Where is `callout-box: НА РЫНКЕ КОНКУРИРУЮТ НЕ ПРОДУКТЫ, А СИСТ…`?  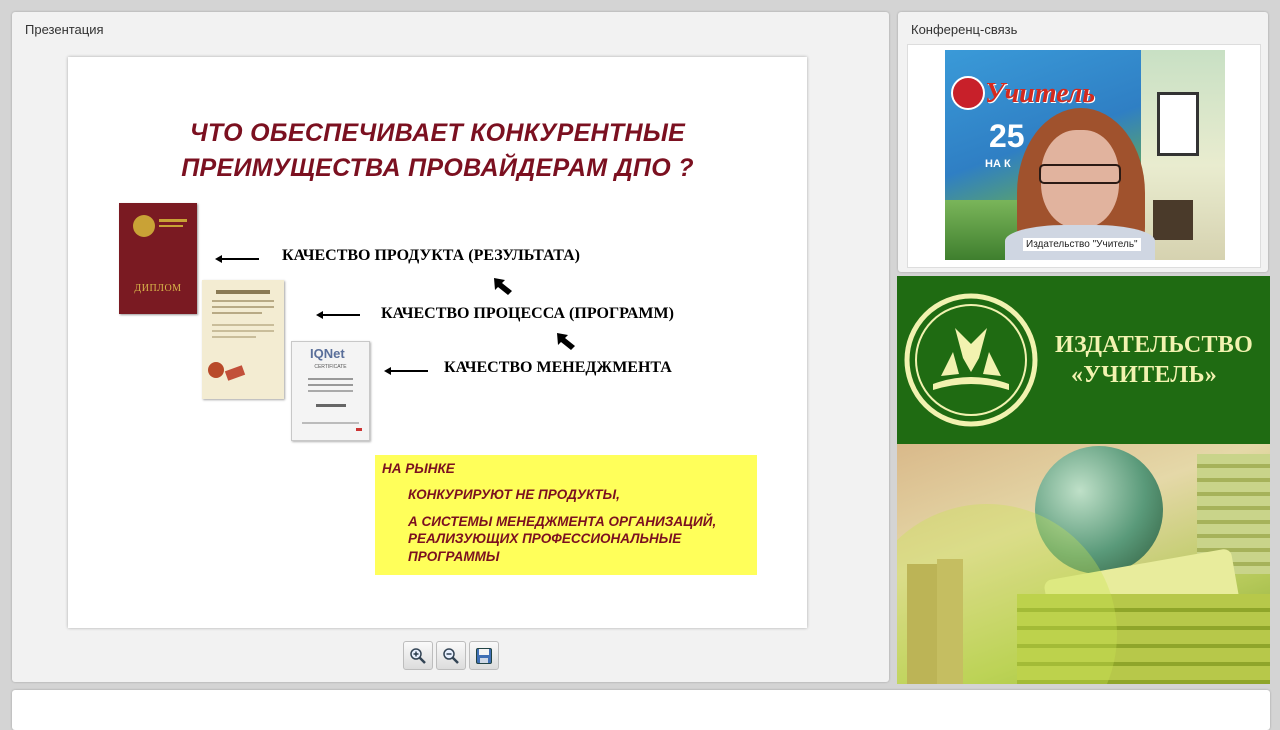
callout-box: НА РЫНКЕ КОНКУРИРУЮТ НЕ ПРОДУКТЫ, А СИСТ… is located at coordinates (566, 515).